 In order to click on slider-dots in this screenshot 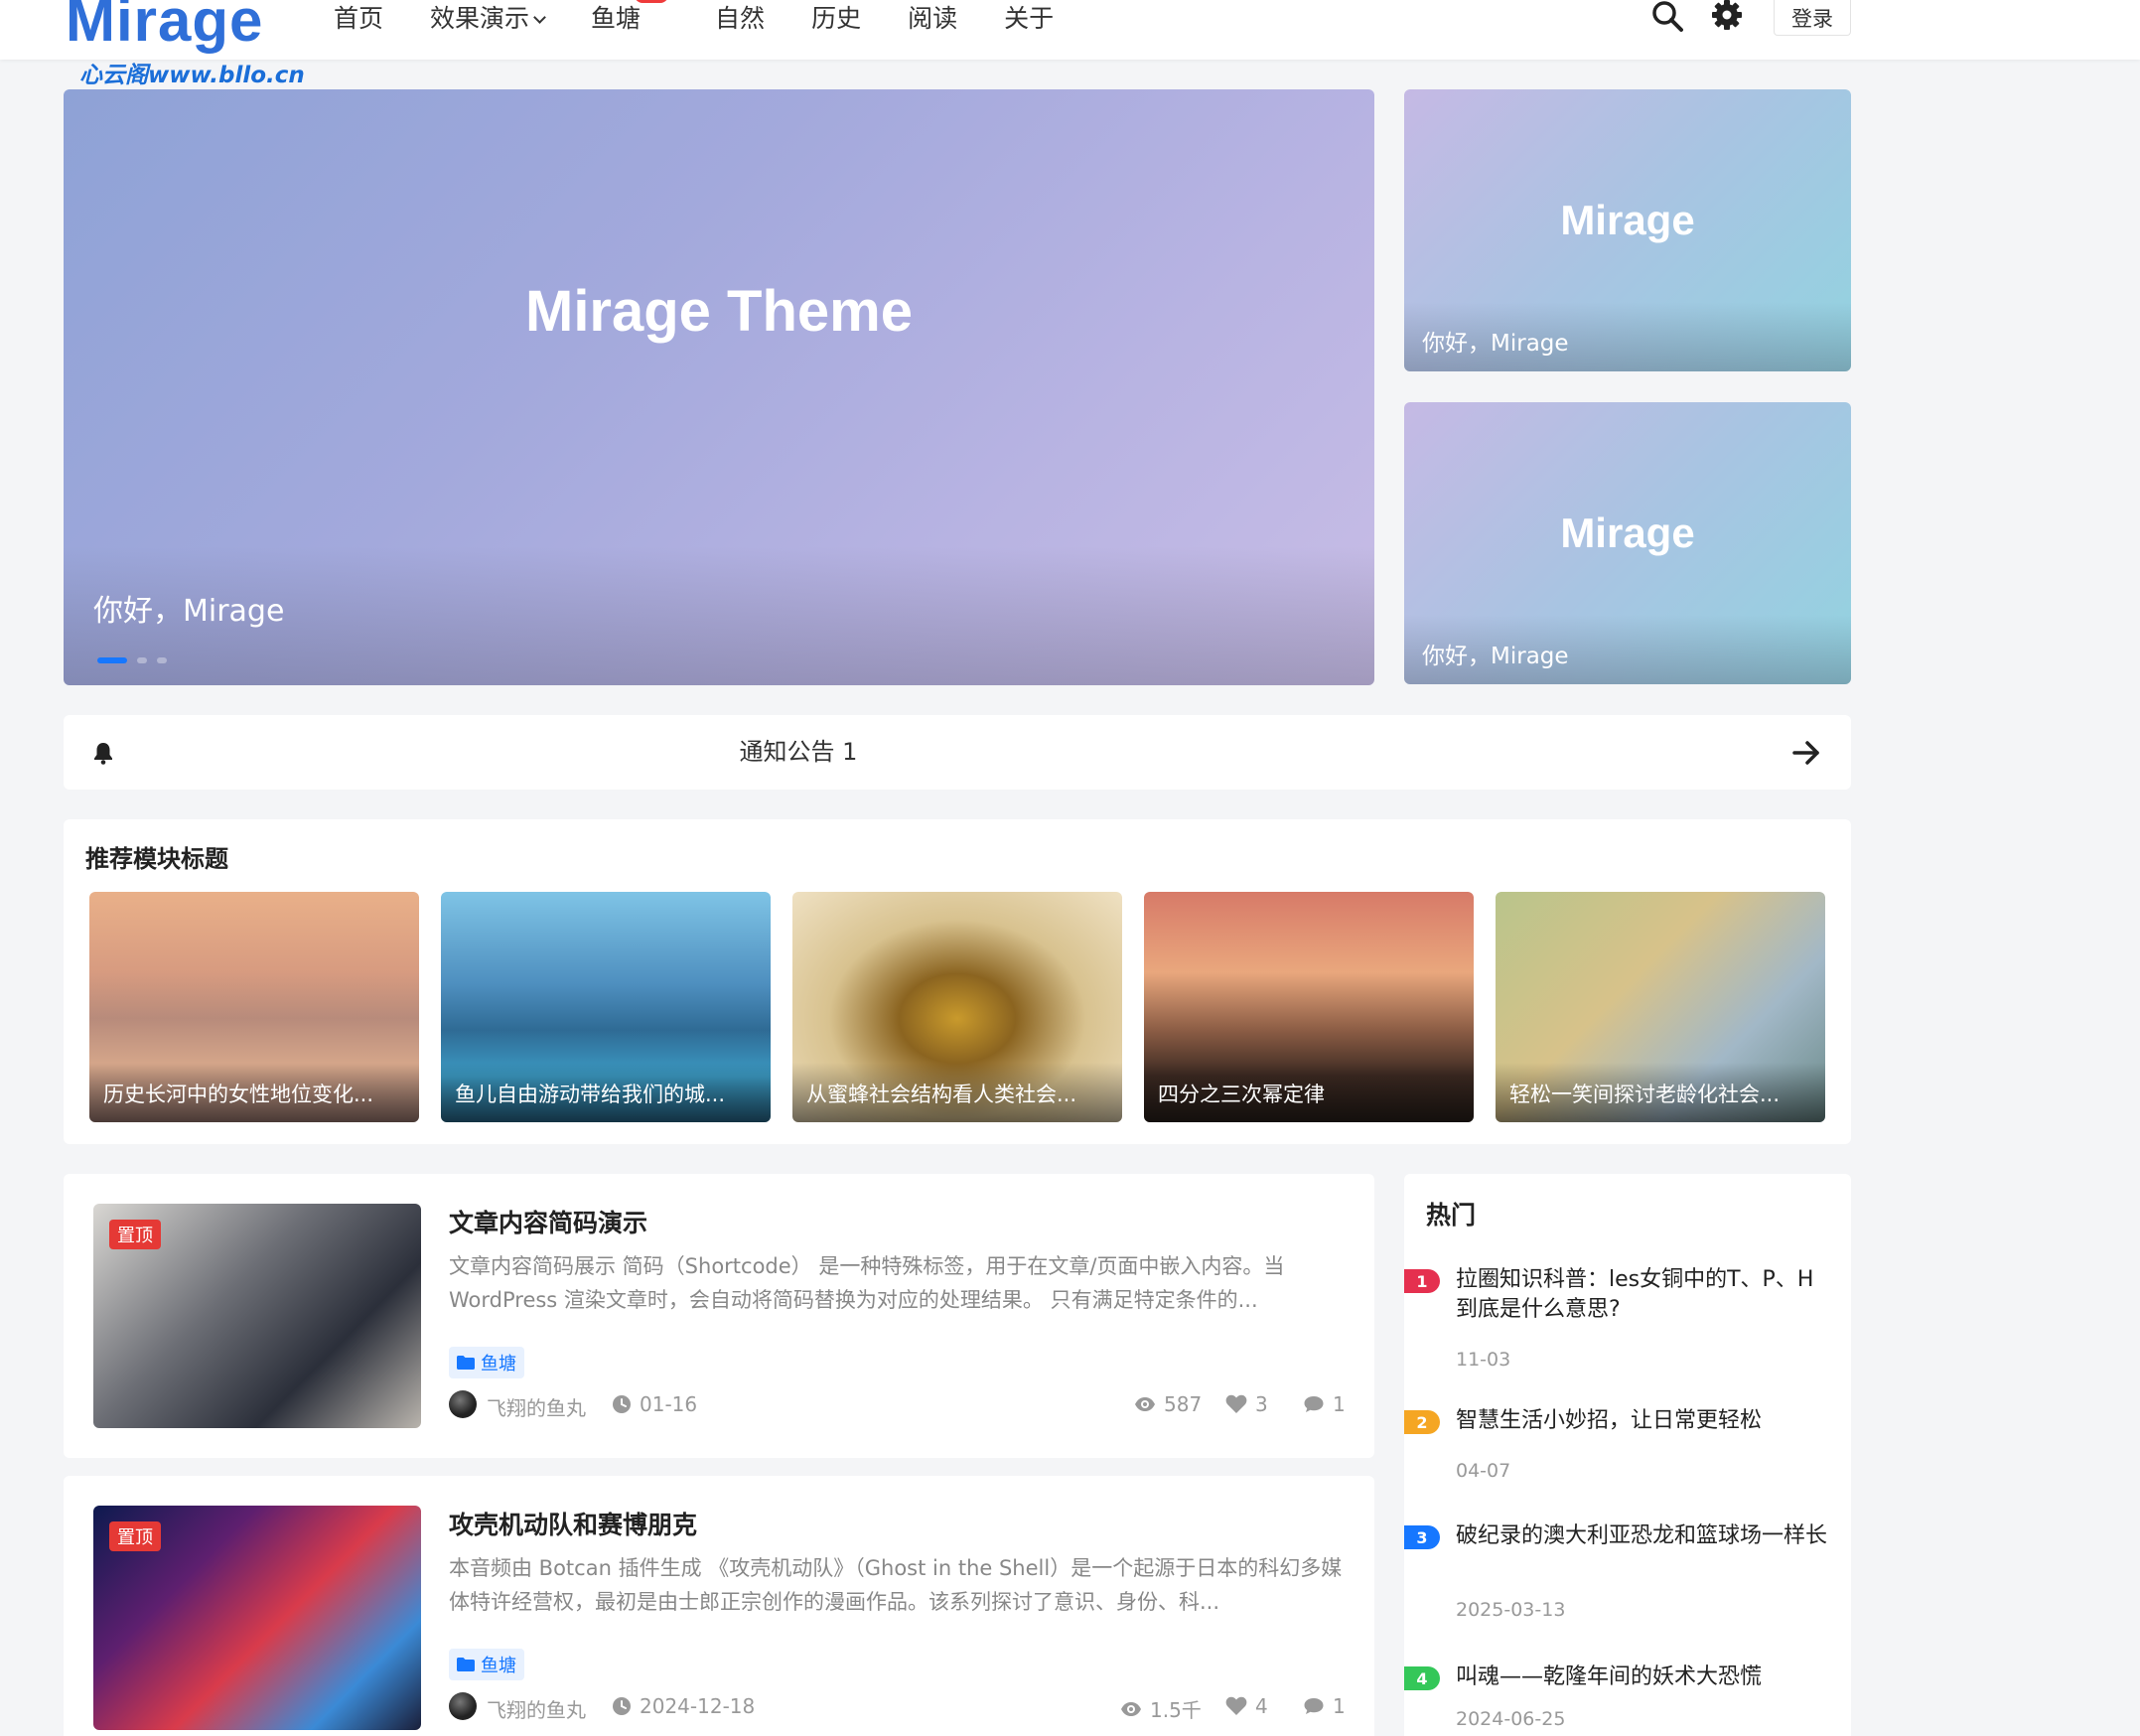, I will do `click(132, 660)`.